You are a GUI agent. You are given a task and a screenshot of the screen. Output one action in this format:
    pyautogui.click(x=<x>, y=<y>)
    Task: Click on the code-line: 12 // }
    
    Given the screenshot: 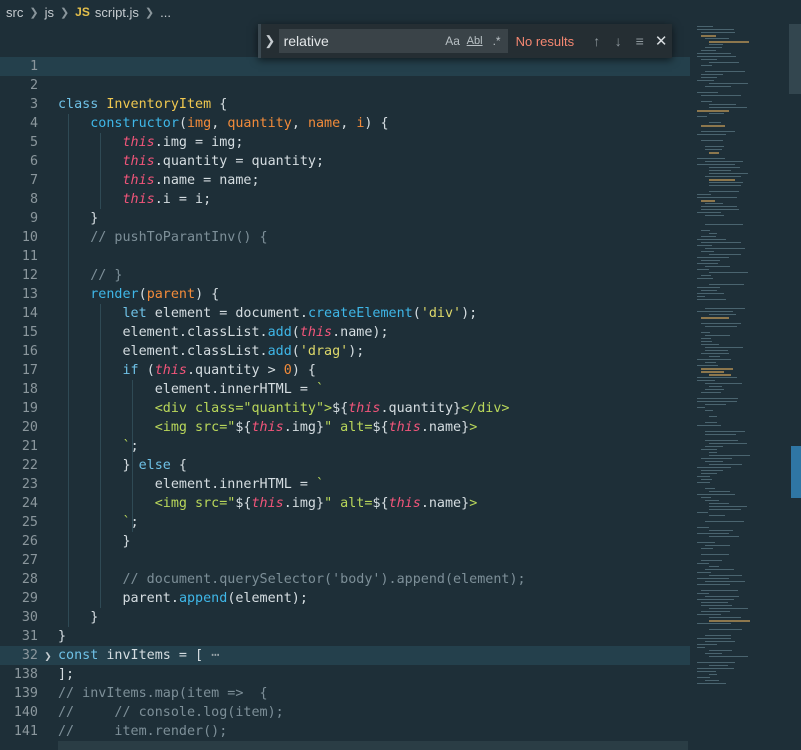 What is the action you would take?
    pyautogui.click(x=345, y=275)
    